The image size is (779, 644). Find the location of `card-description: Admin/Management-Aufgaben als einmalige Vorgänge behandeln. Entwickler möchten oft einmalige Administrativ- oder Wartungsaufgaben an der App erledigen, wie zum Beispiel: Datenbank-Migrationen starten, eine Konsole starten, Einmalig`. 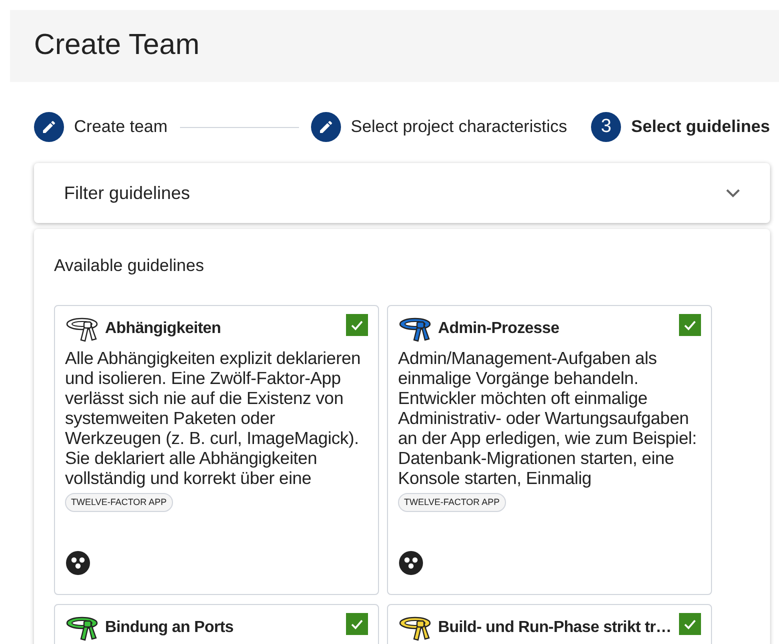

card-description: Admin/Management-Aufgaben als einmalige Vorgänge behandeln. Entwickler möchten oft einmalige Administrativ- oder Wartungsaufgaben an der App erledigen, wie zum Beispiel: Datenbank-Migrationen starten, eine Konsole starten, Einmalig is located at coordinates (548, 418).